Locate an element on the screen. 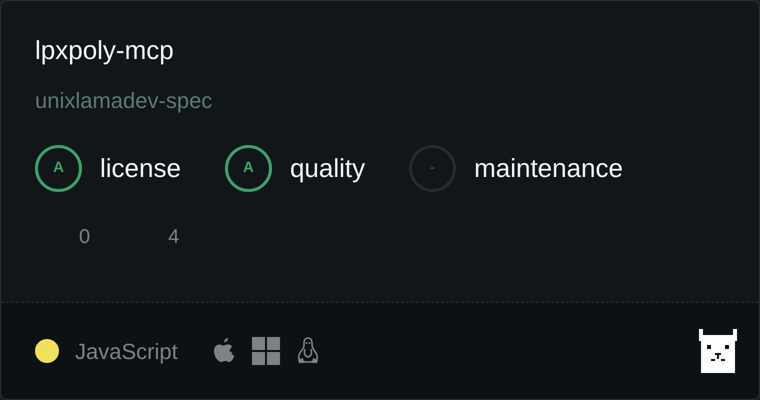 This screenshot has width=760, height=400. score-label: maintenance is located at coordinates (548, 169).